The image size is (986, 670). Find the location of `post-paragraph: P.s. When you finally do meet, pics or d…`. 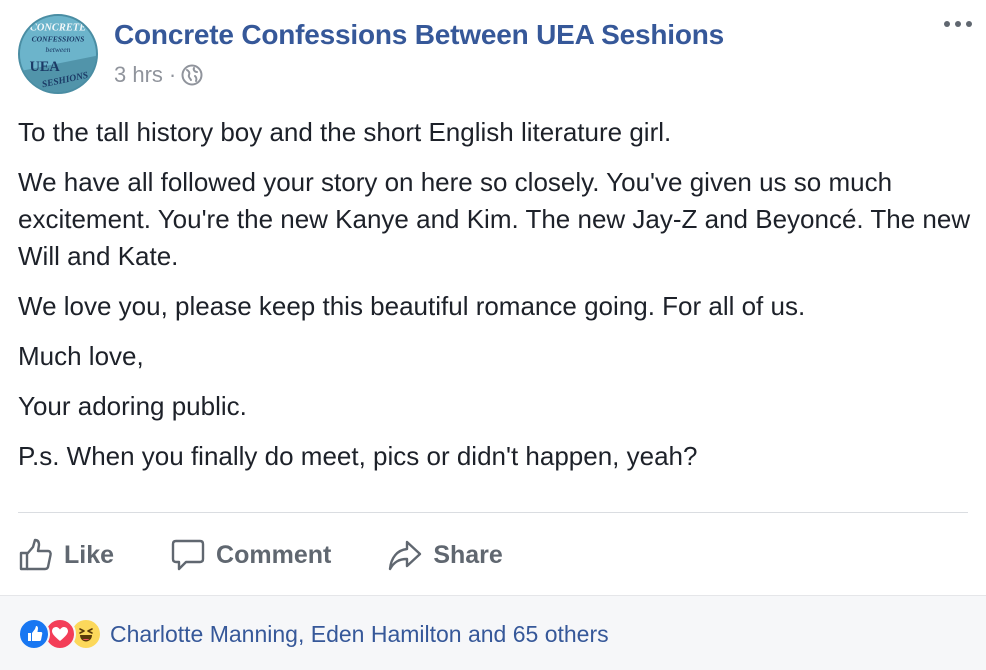

post-paragraph: P.s. When you finally do meet, pics or d… is located at coordinates (358, 456).